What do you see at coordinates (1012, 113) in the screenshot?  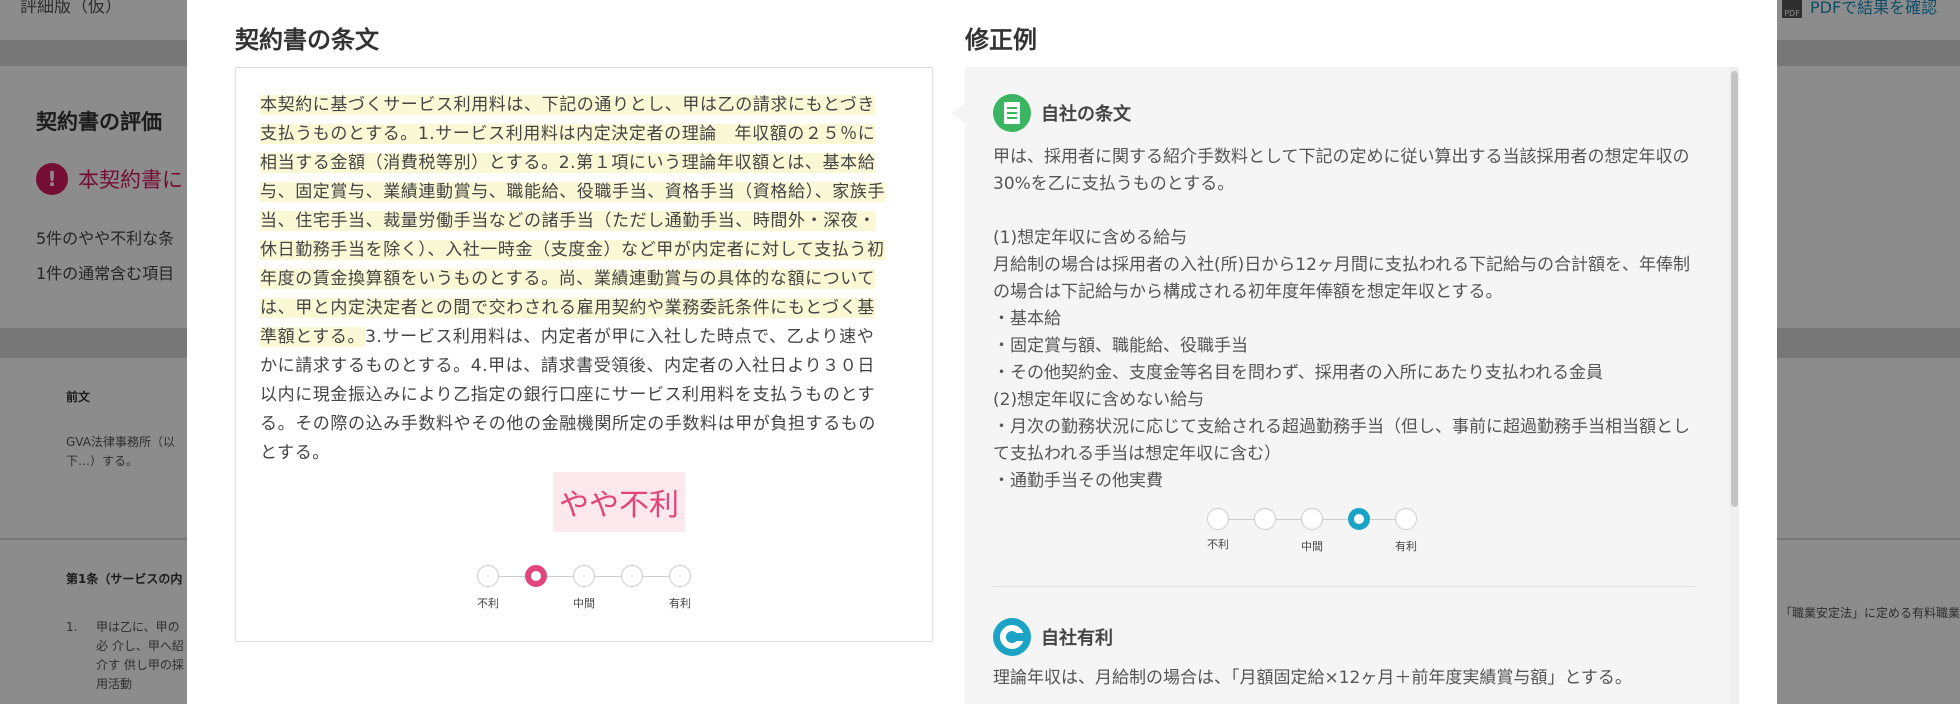 I see `document-icon` at bounding box center [1012, 113].